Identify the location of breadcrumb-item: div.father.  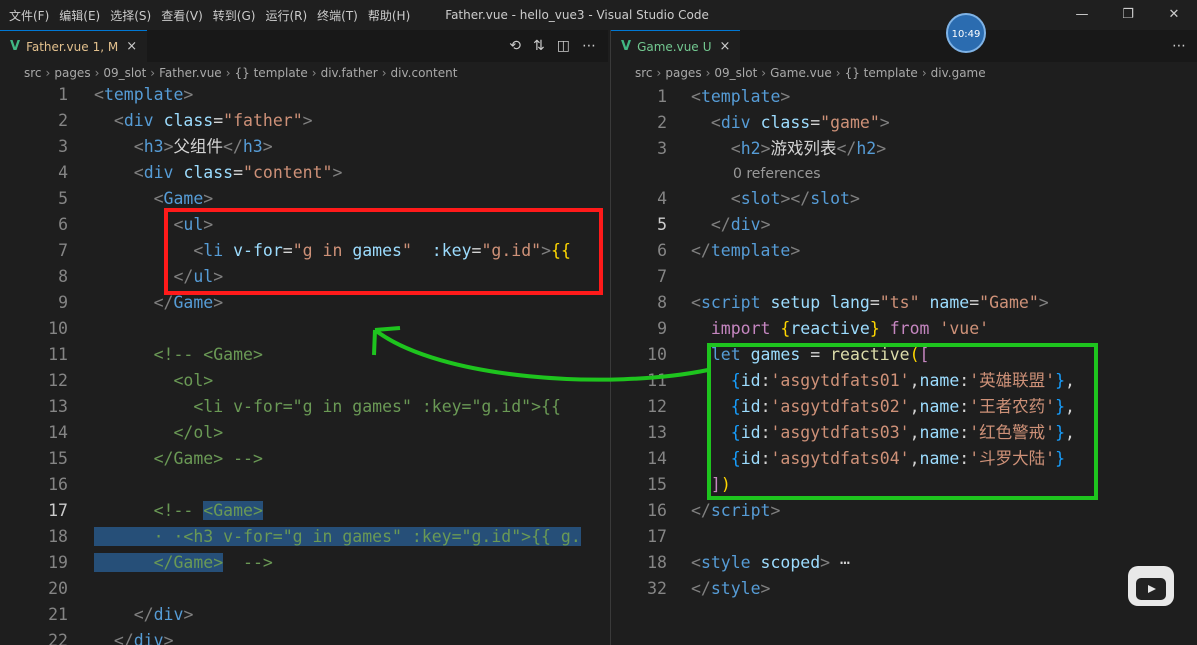
(349, 73).